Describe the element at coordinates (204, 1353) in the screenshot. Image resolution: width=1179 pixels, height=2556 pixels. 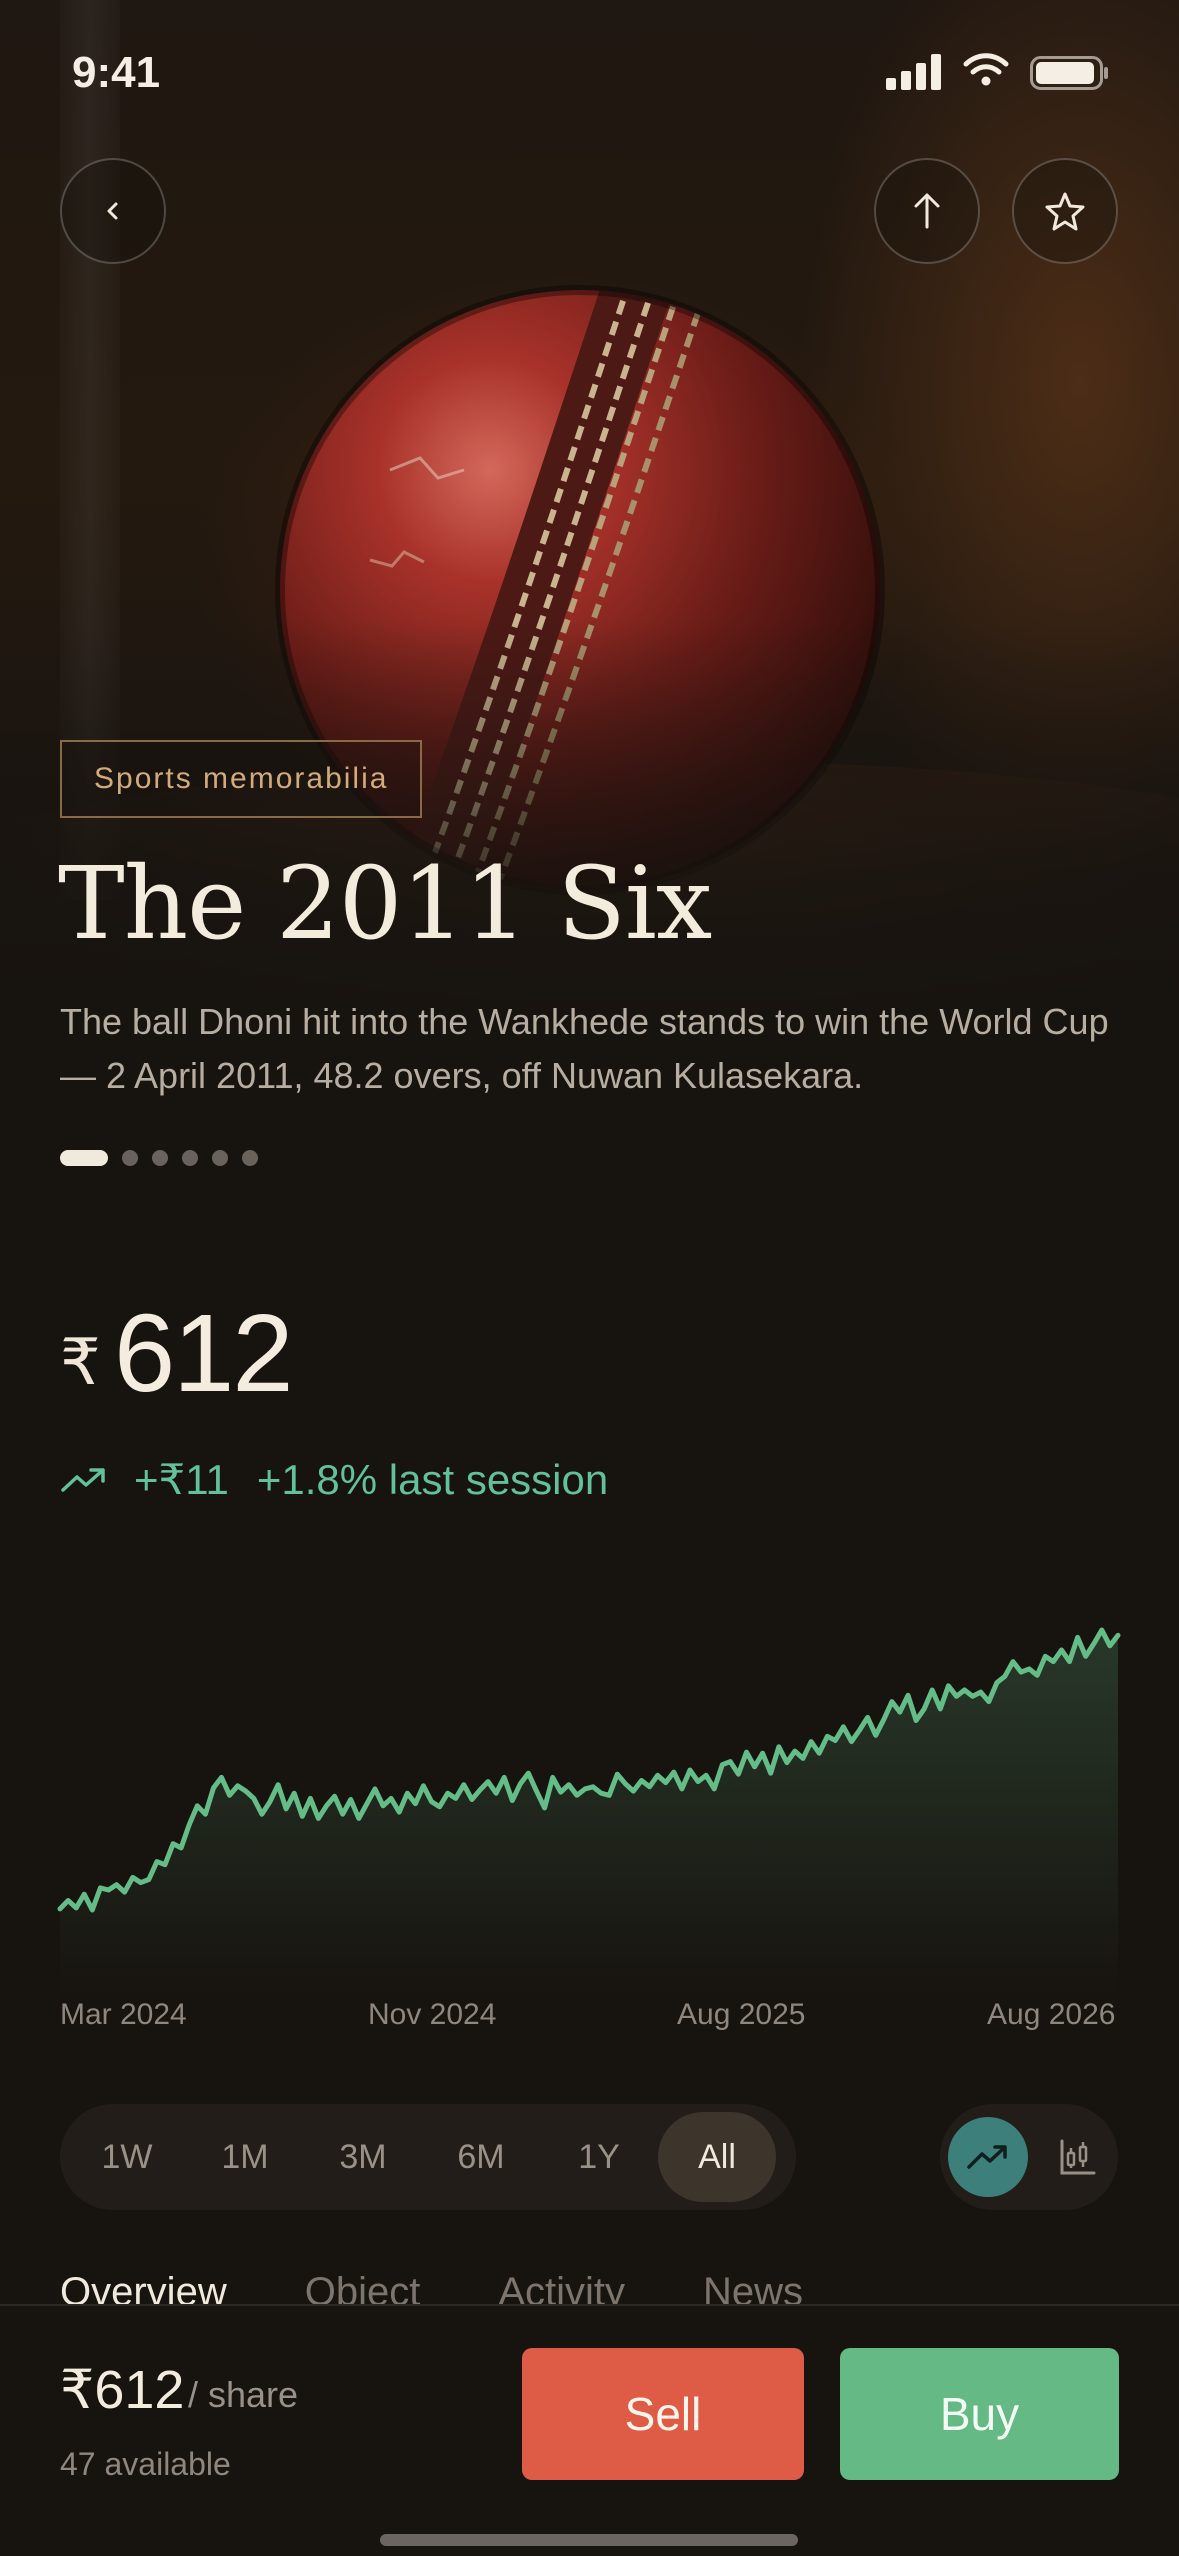
I see `current-price: 612` at that location.